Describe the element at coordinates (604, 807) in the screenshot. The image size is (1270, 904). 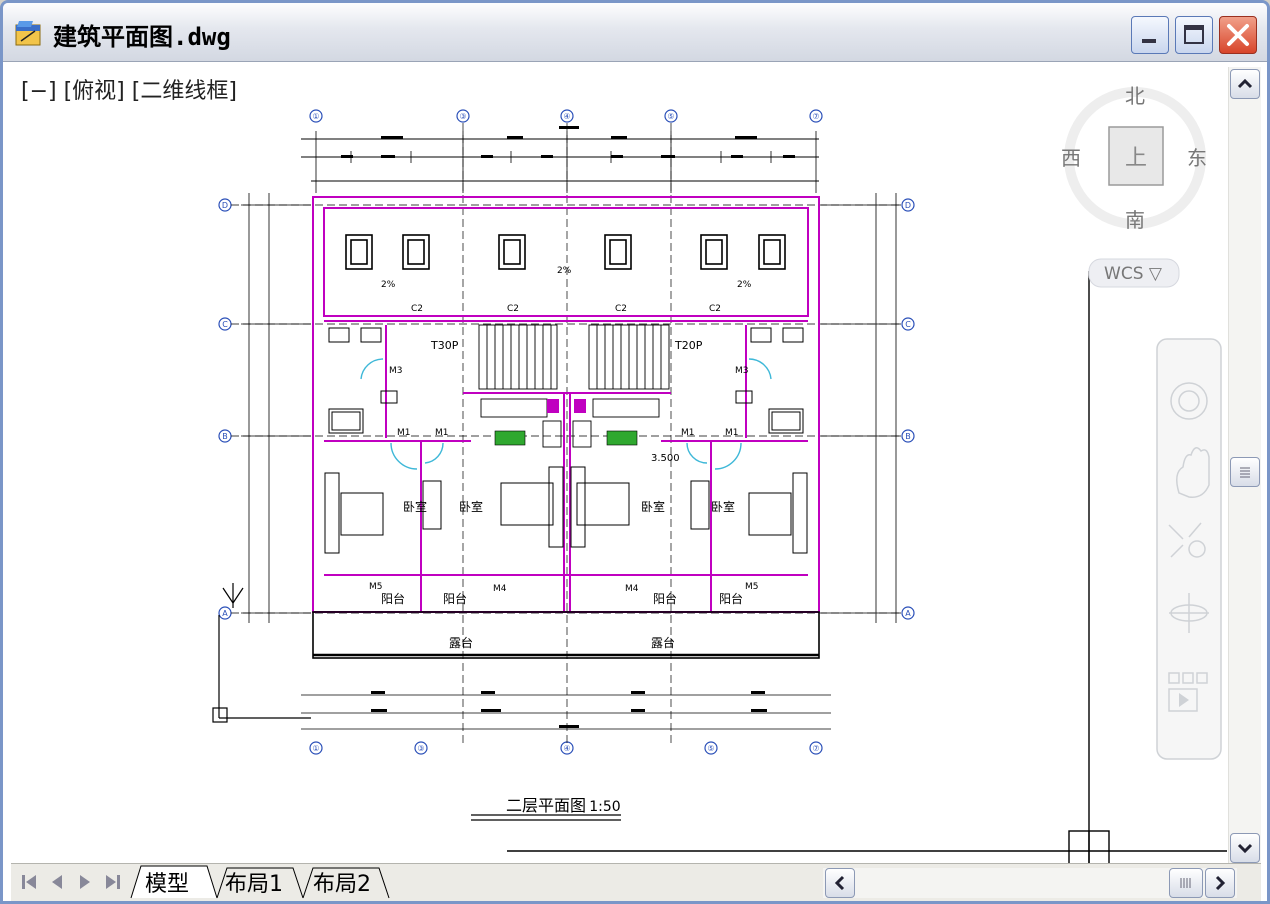
I see `drawing-scale: 1:50` at that location.